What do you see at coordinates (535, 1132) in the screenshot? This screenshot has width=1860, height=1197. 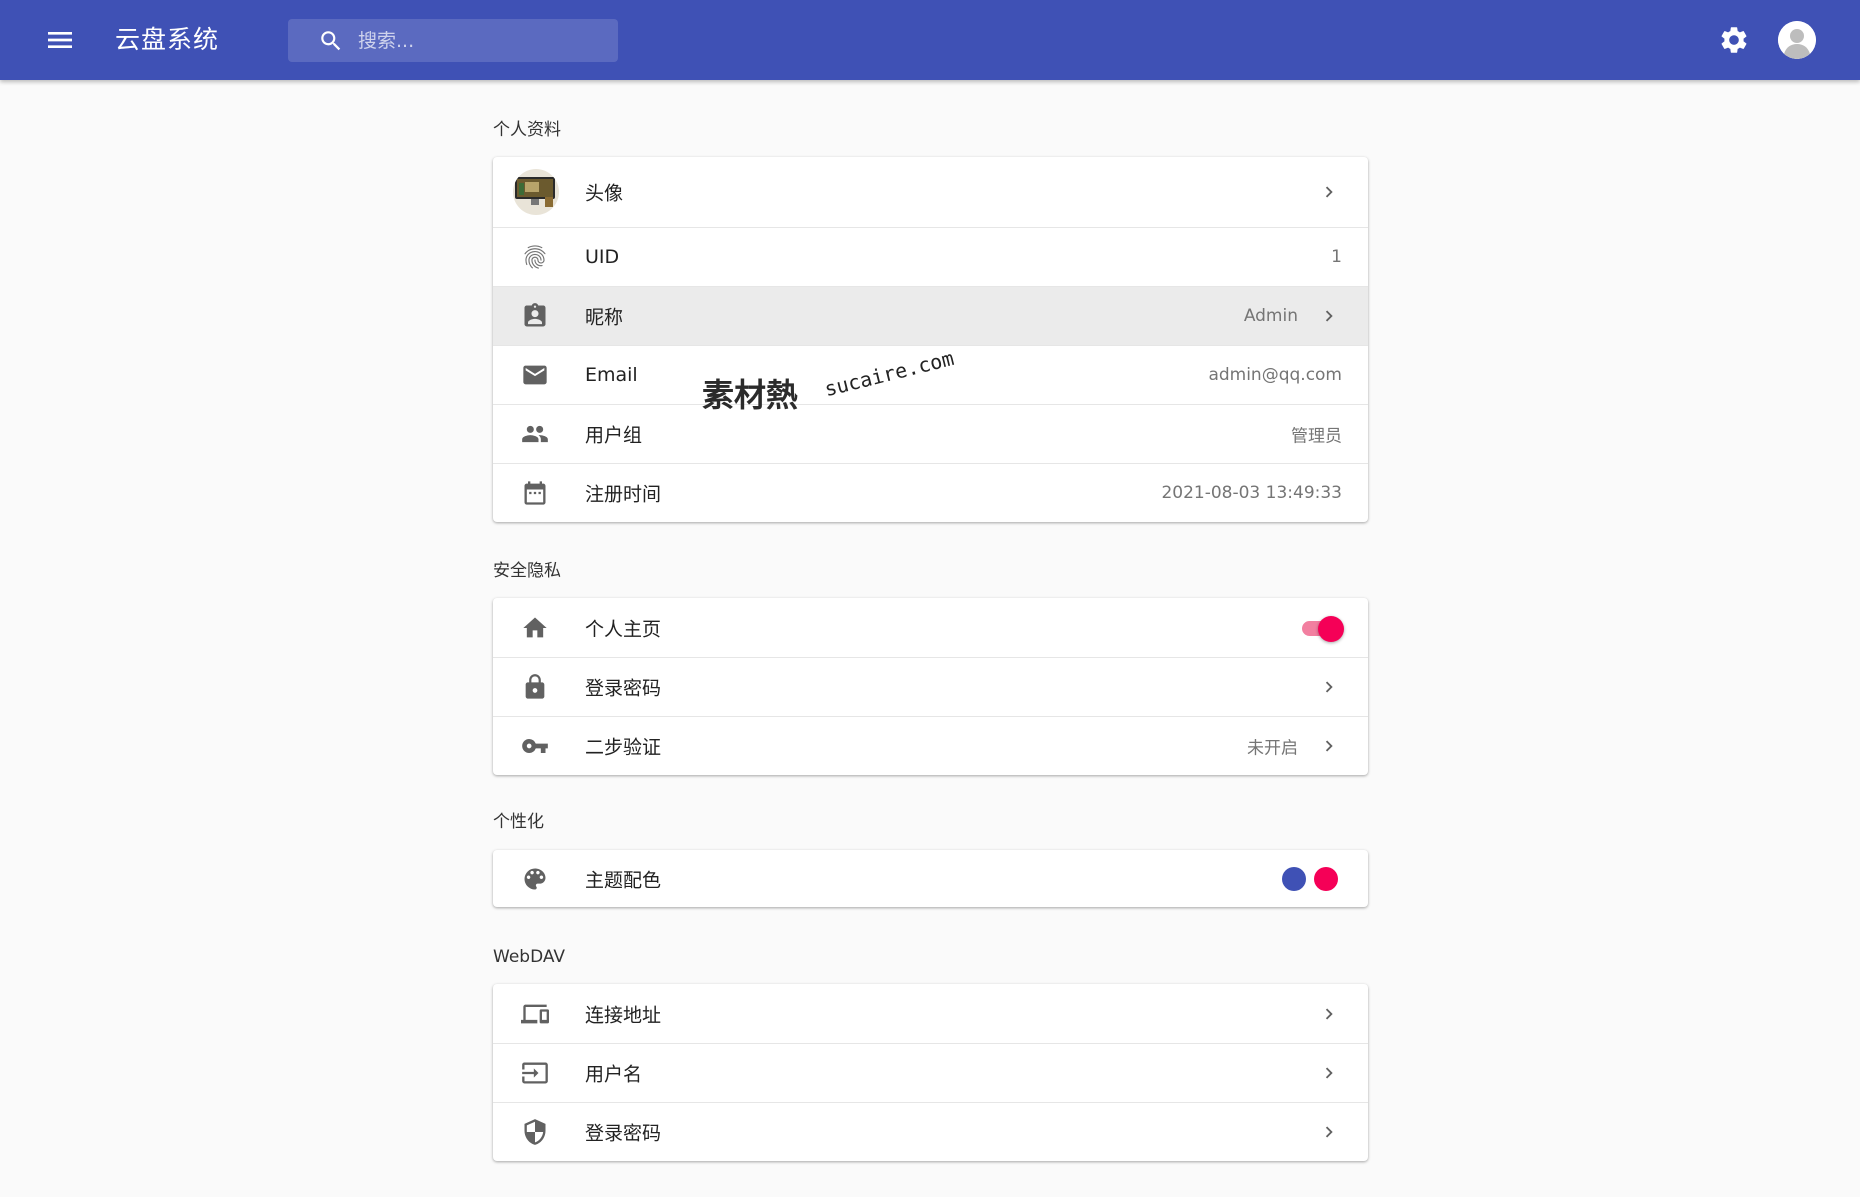 I see `shield-icon` at bounding box center [535, 1132].